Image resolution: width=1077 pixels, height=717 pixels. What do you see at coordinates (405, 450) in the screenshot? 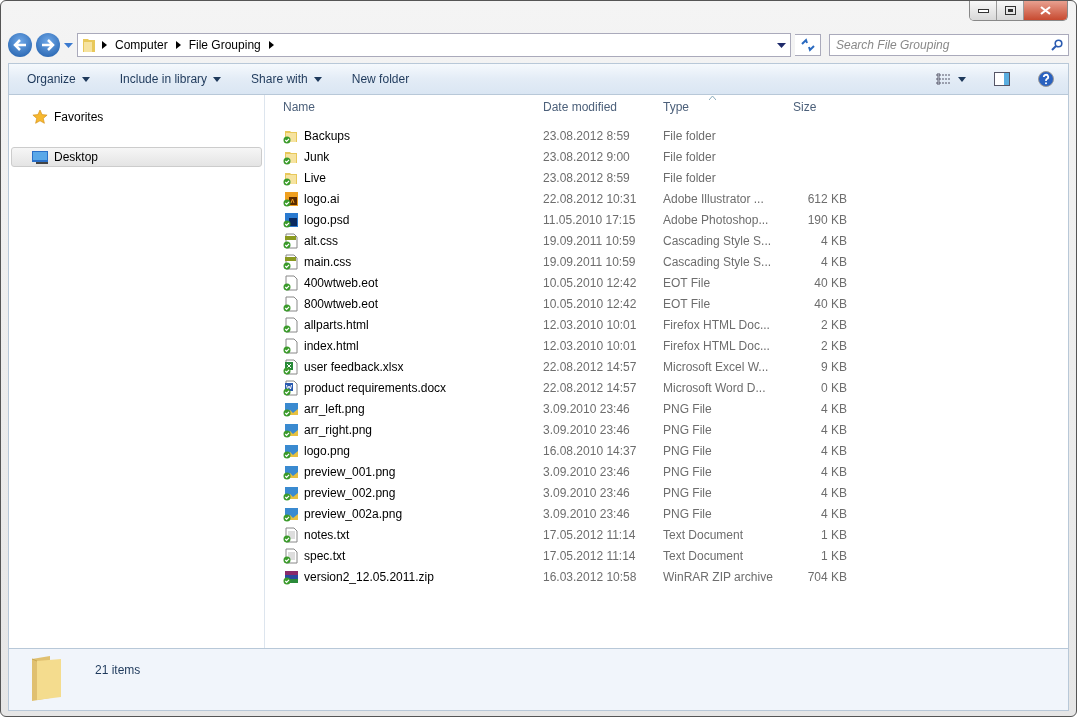
I see `file-name-cell: logo.png` at bounding box center [405, 450].